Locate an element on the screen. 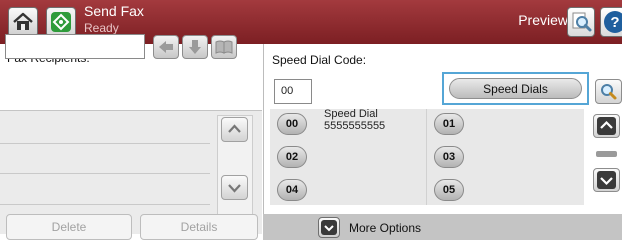 This screenshot has width=622, height=240. scroll-up-button is located at coordinates (234, 129).